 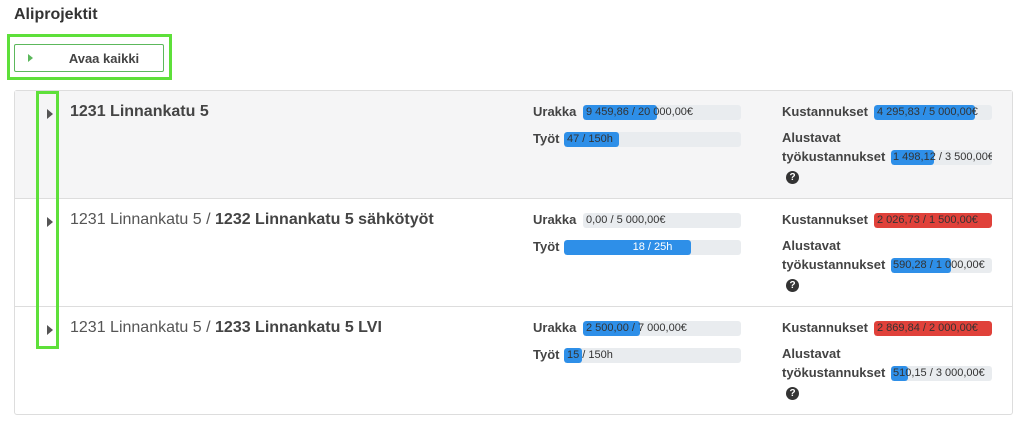 What do you see at coordinates (47, 220) in the screenshot?
I see `toggle-column-highlight` at bounding box center [47, 220].